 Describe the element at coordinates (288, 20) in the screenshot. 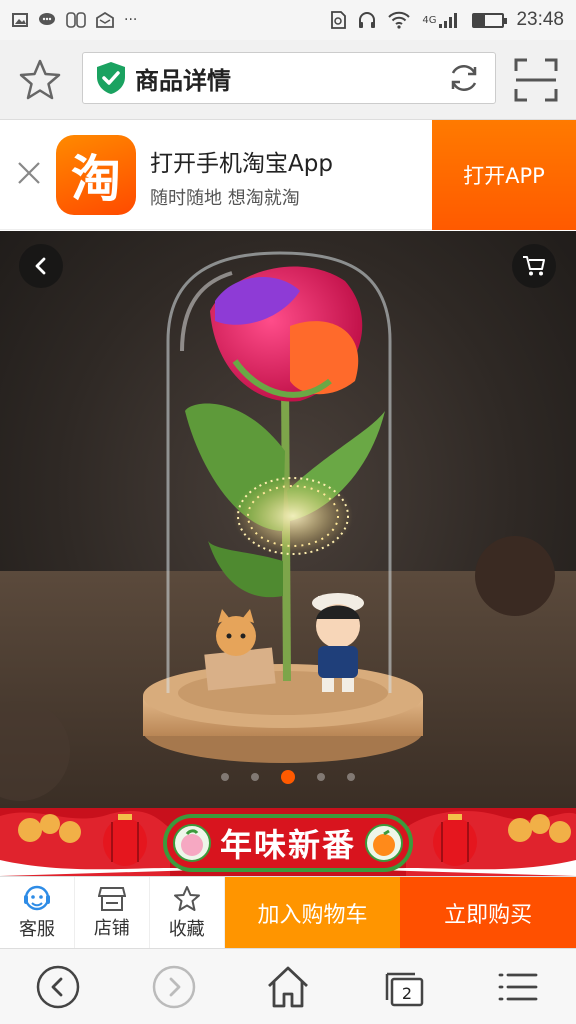

I see `status-bar: ··· 4G 23:48` at that location.